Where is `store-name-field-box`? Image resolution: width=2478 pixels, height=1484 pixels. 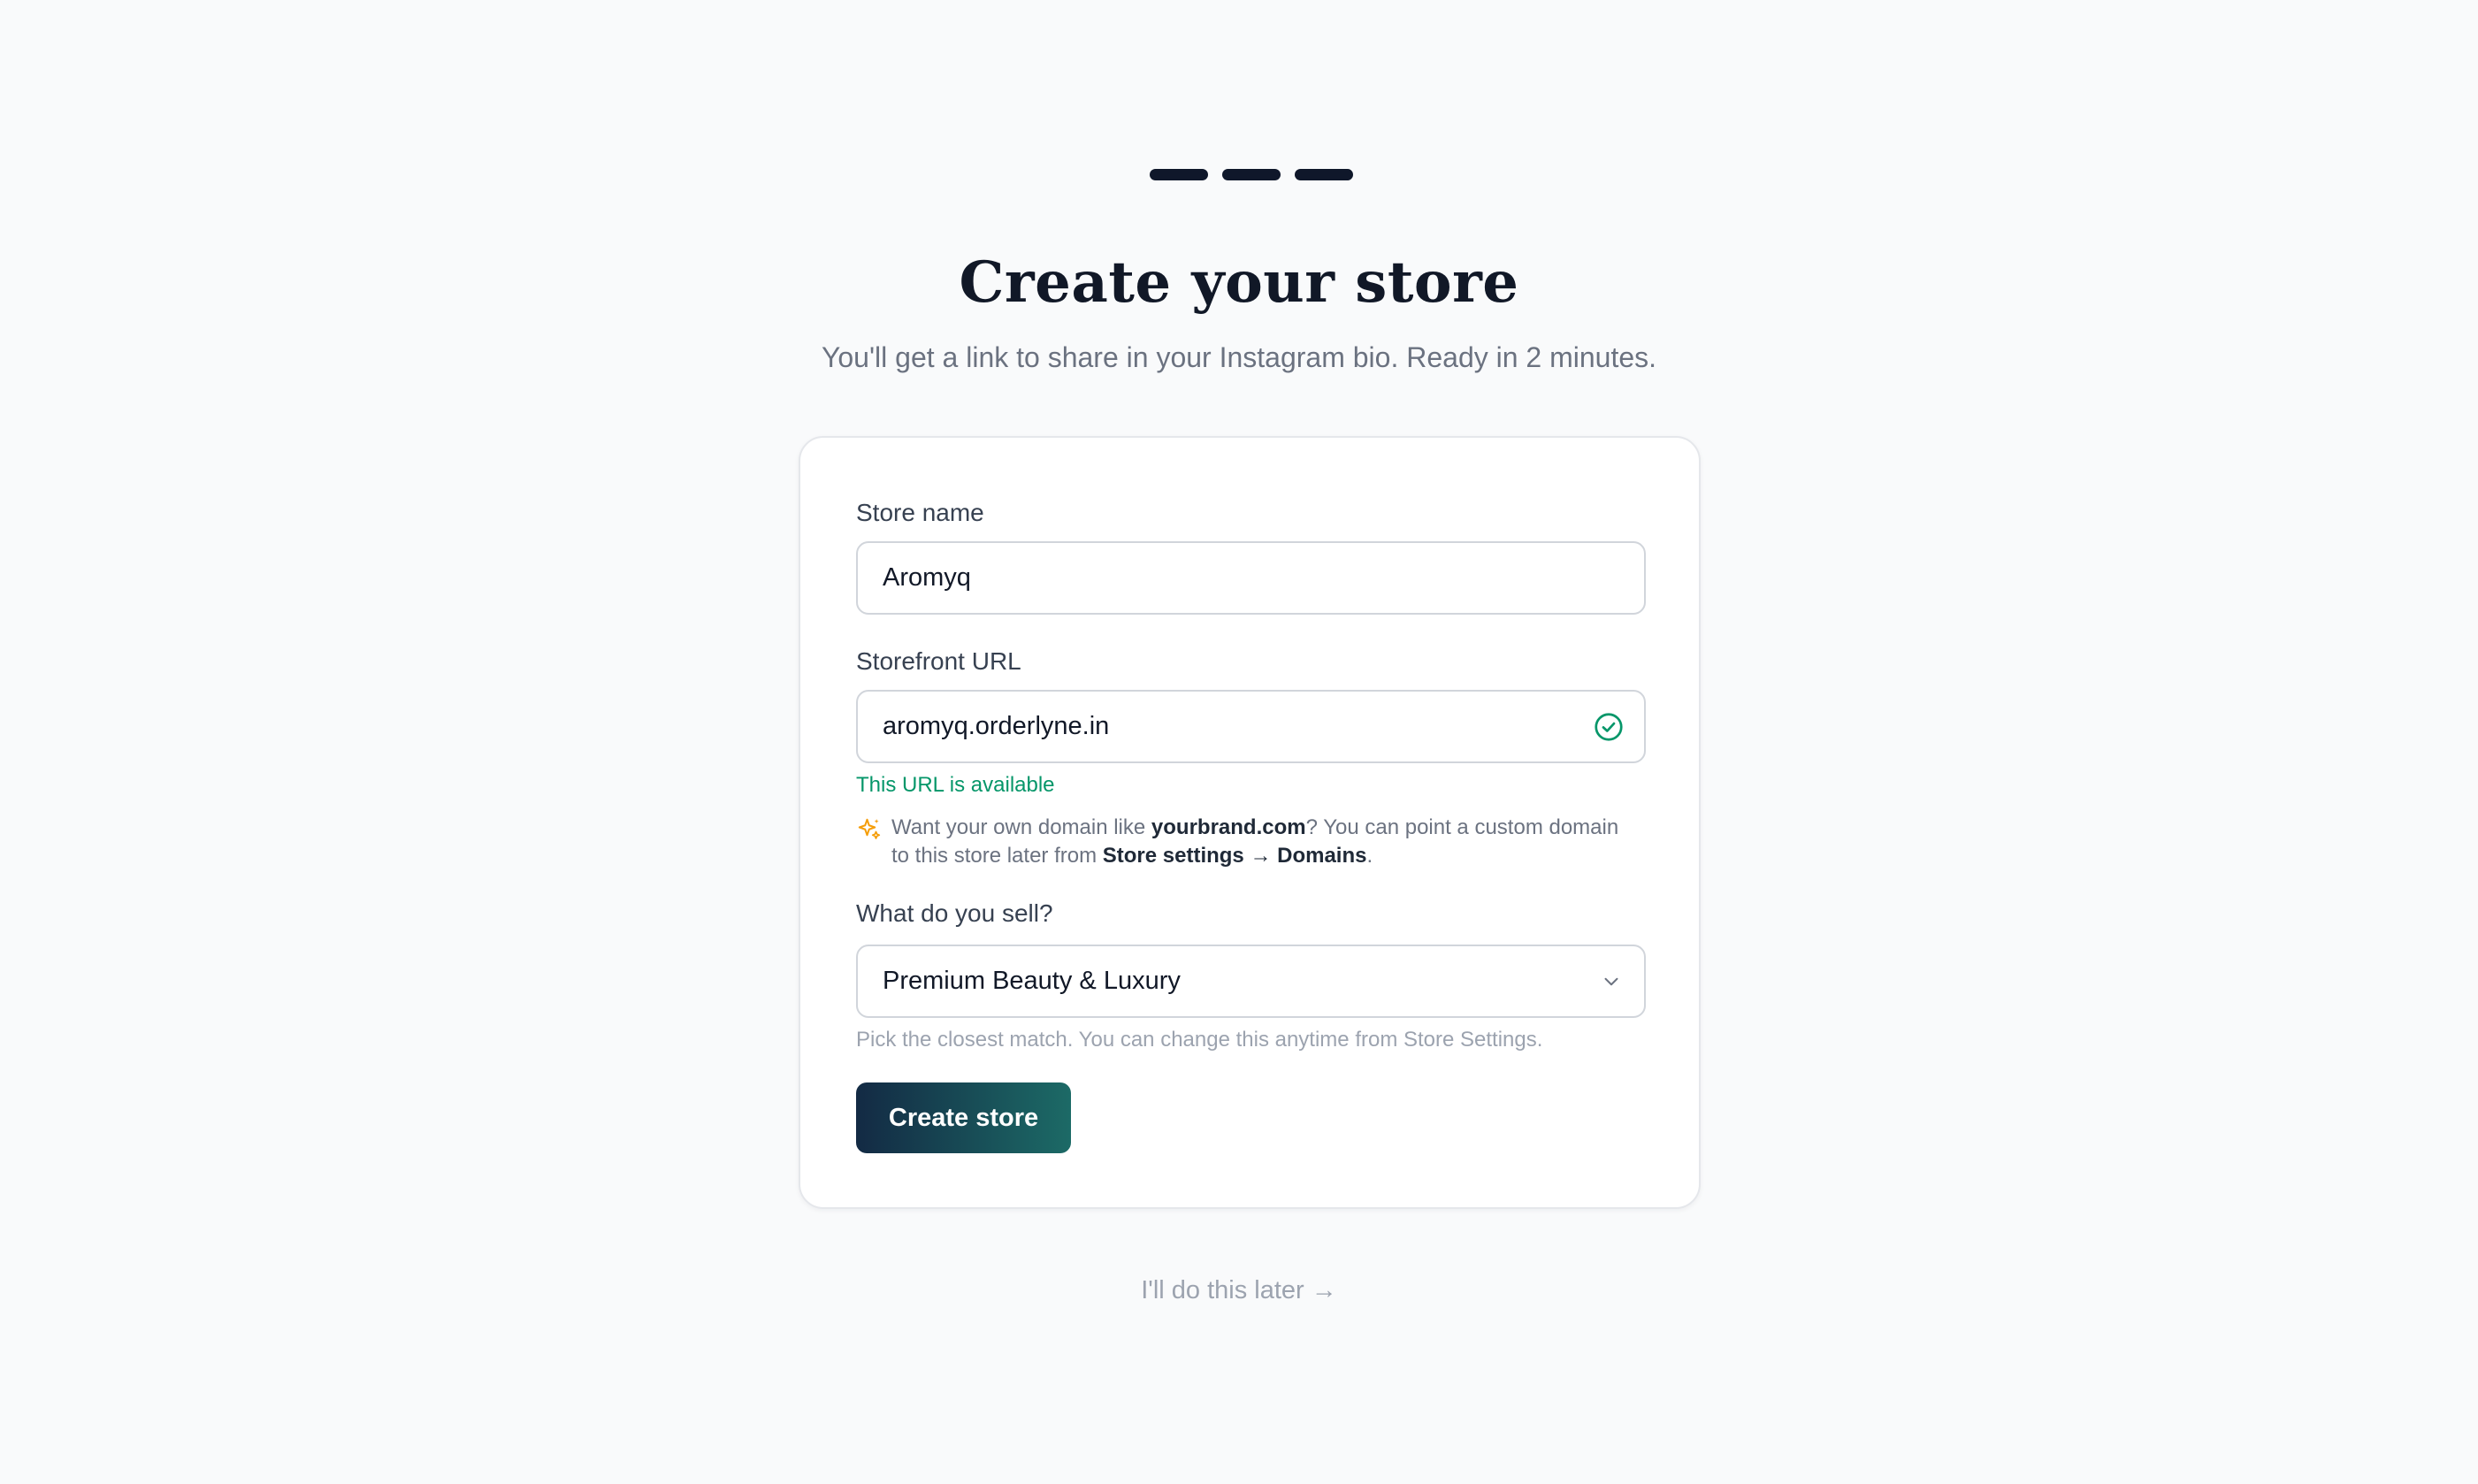
store-name-field-box is located at coordinates (1251, 578).